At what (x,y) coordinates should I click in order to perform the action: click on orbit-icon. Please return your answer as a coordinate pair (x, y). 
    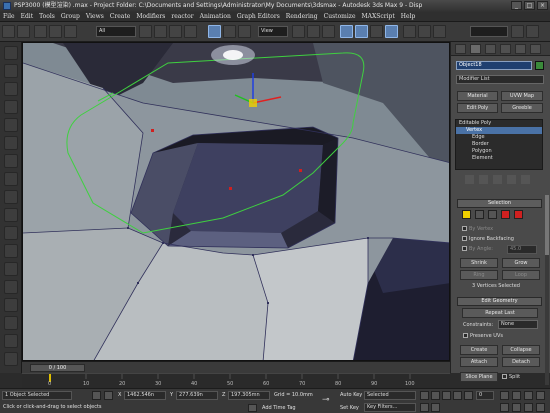
    Looking at the image, I should click on (528, 407).